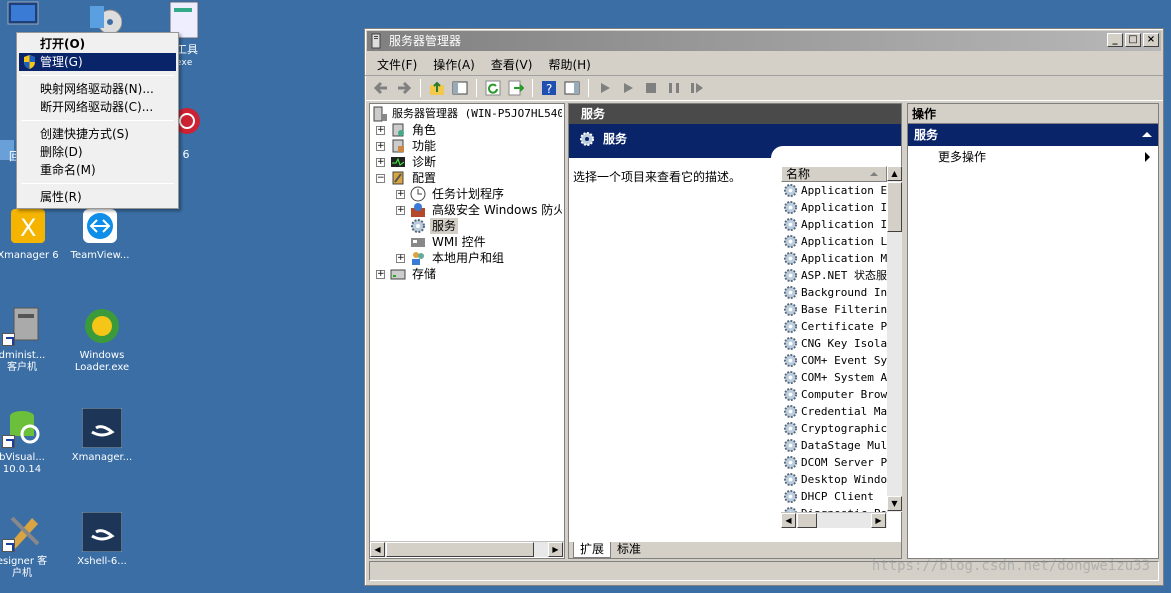 This screenshot has width=1171, height=593. I want to click on pause-service-button, so click(674, 88).